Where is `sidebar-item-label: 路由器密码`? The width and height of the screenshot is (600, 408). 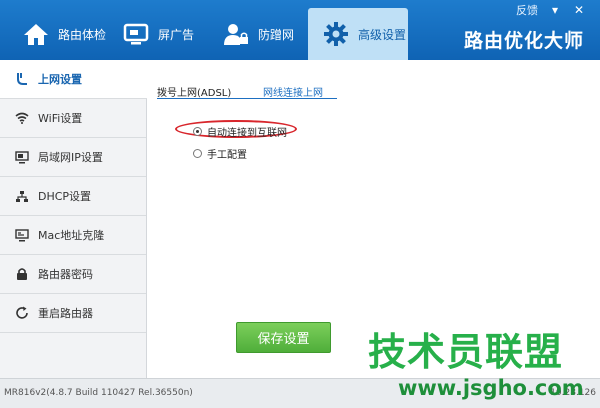
sidebar-item-label: 路由器密码 is located at coordinates (65, 274).